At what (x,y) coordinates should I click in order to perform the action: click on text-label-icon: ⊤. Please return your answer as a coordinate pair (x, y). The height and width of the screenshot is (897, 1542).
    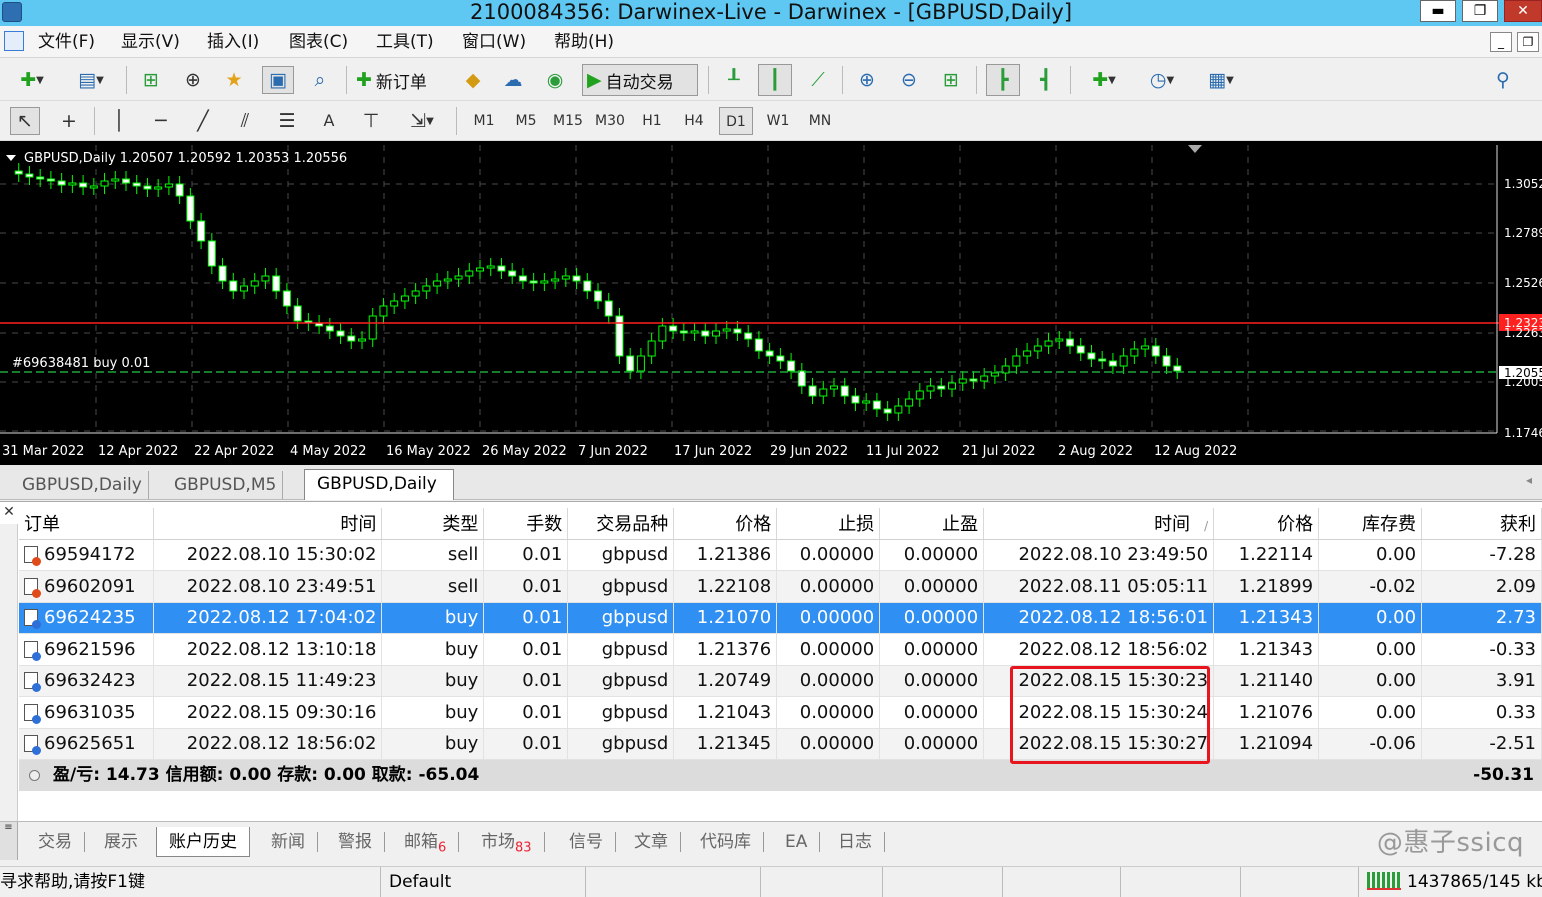
    Looking at the image, I should click on (371, 121).